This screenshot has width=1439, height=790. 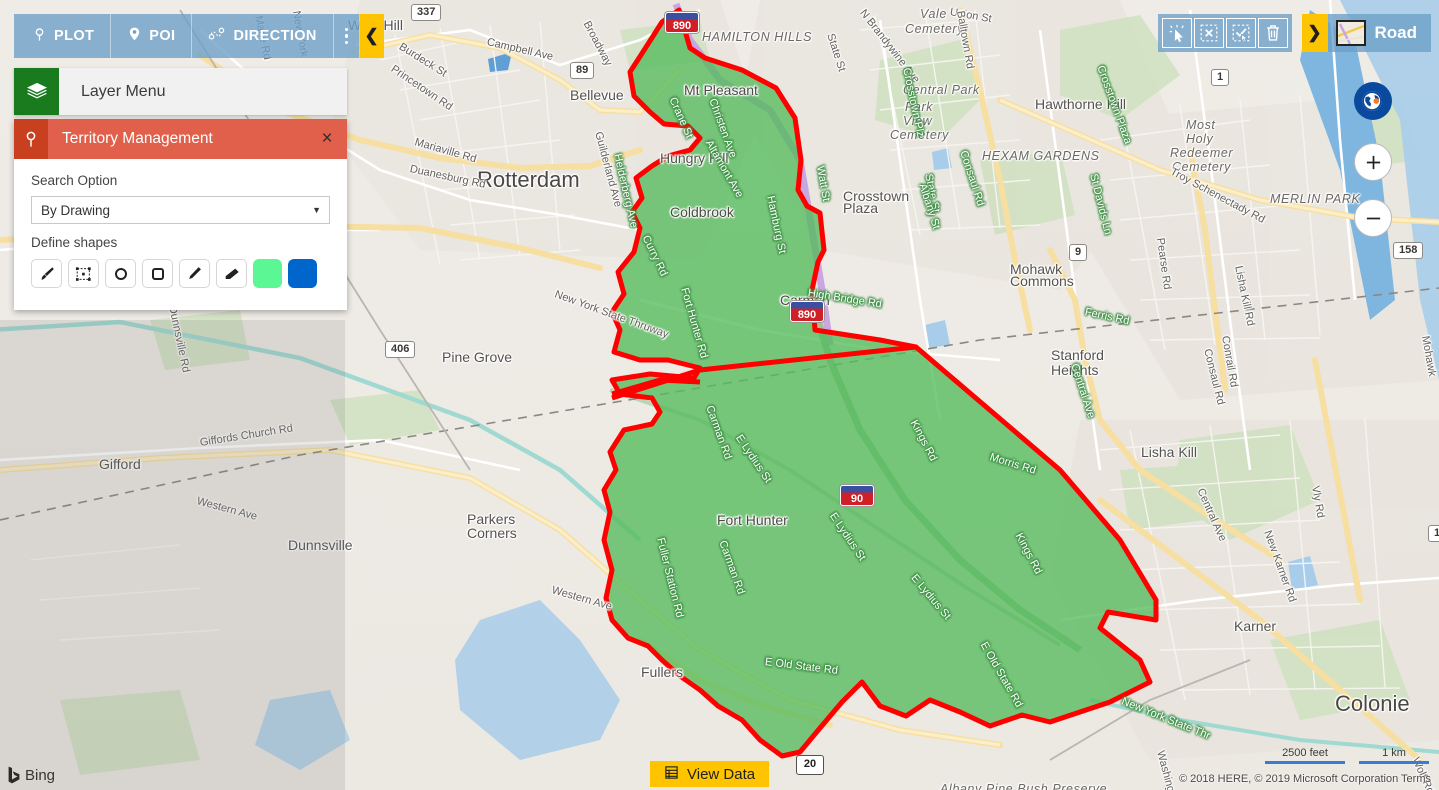 I want to click on select-all-icon, so click(x=1241, y=33).